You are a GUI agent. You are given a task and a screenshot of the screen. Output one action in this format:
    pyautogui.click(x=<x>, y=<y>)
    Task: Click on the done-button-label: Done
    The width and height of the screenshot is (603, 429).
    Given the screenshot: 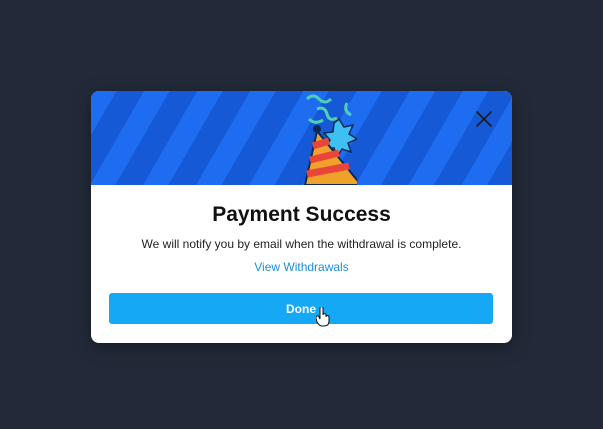 What is the action you would take?
    pyautogui.click(x=301, y=308)
    